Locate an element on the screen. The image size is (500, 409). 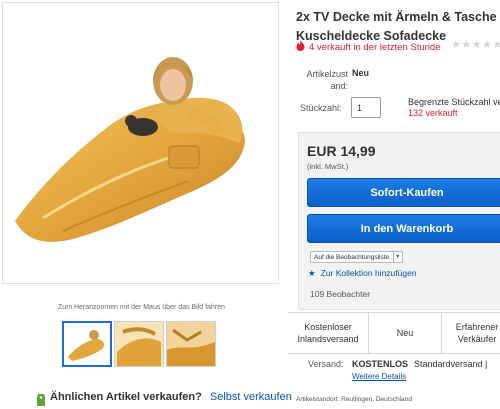
quantity-label: Stückzahl: is located at coordinates (321, 108).